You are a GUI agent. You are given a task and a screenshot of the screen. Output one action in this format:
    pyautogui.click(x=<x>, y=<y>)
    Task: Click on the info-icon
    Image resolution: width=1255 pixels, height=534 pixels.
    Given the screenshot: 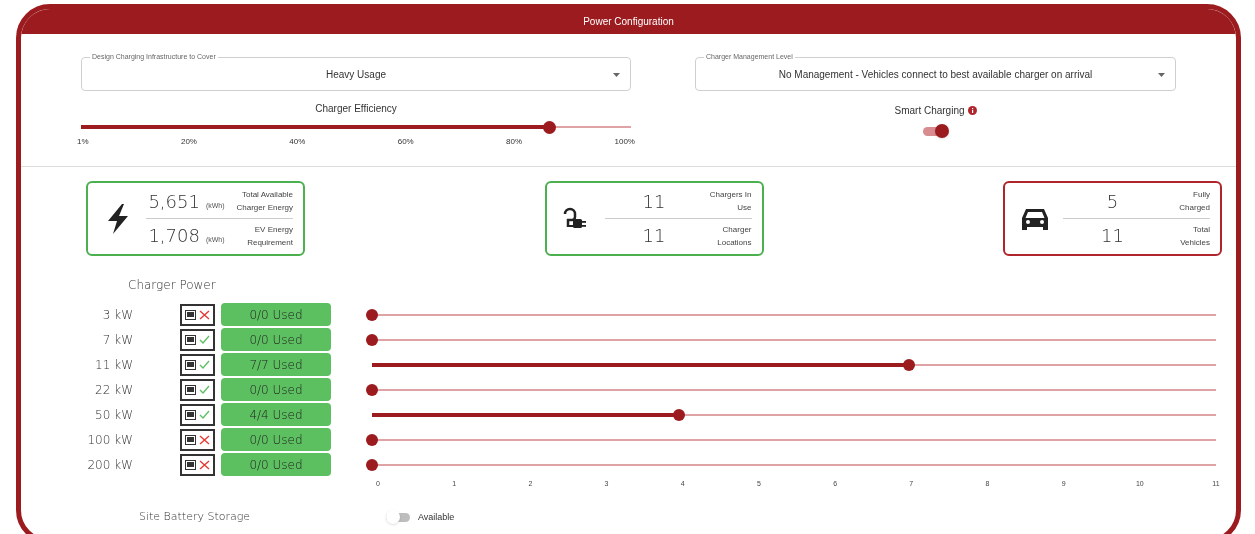 What is the action you would take?
    pyautogui.click(x=972, y=110)
    